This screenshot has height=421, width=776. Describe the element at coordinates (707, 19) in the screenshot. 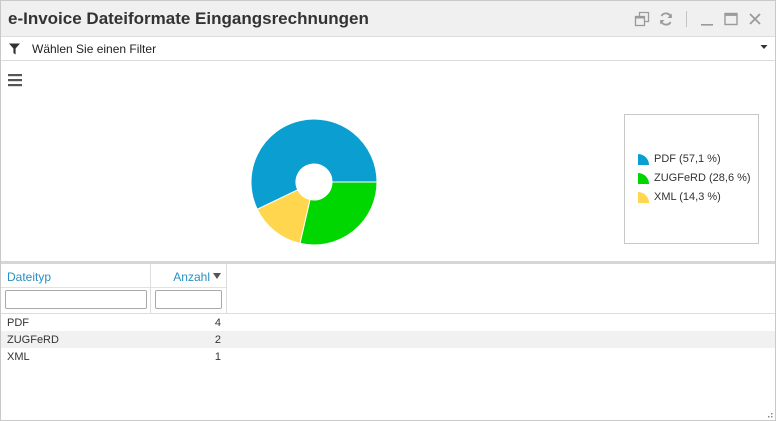

I see `minimize-button` at that location.